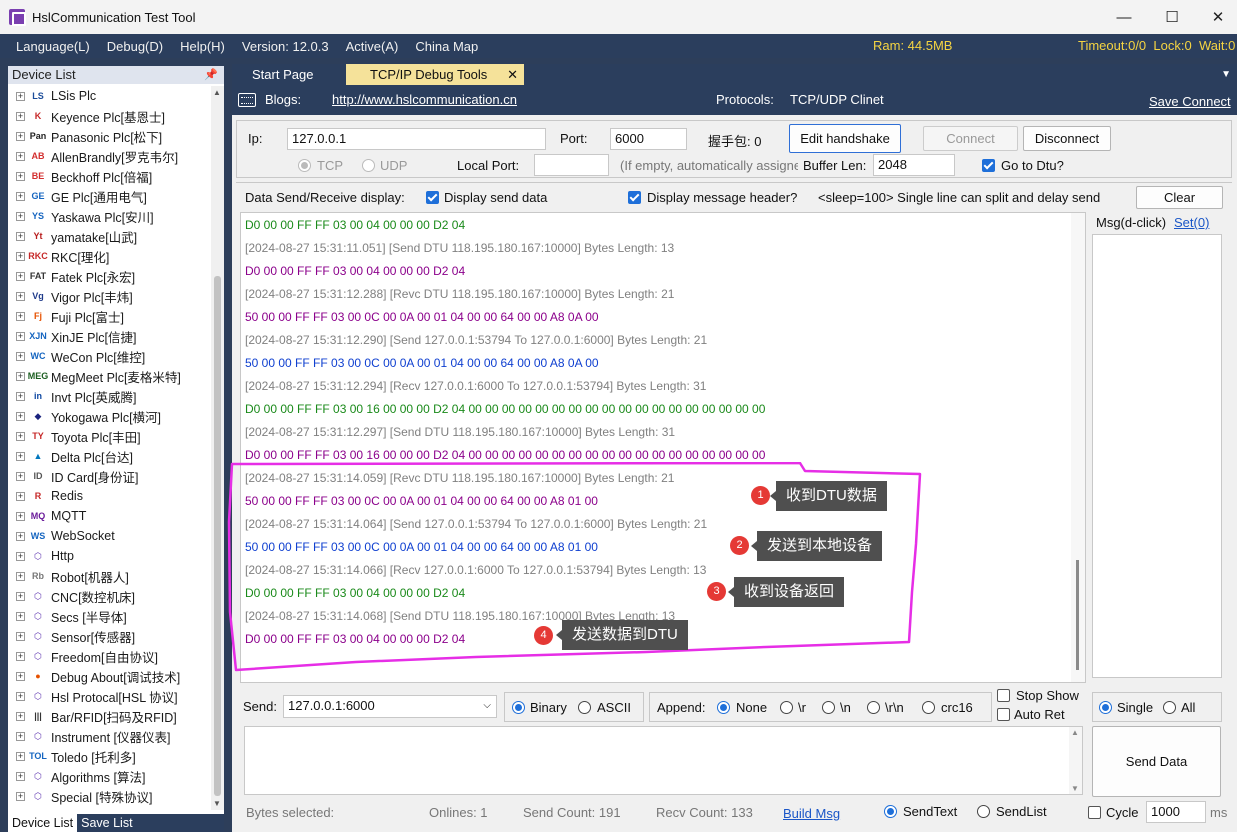  I want to click on log-scroll-thumb, so click(1077, 615).